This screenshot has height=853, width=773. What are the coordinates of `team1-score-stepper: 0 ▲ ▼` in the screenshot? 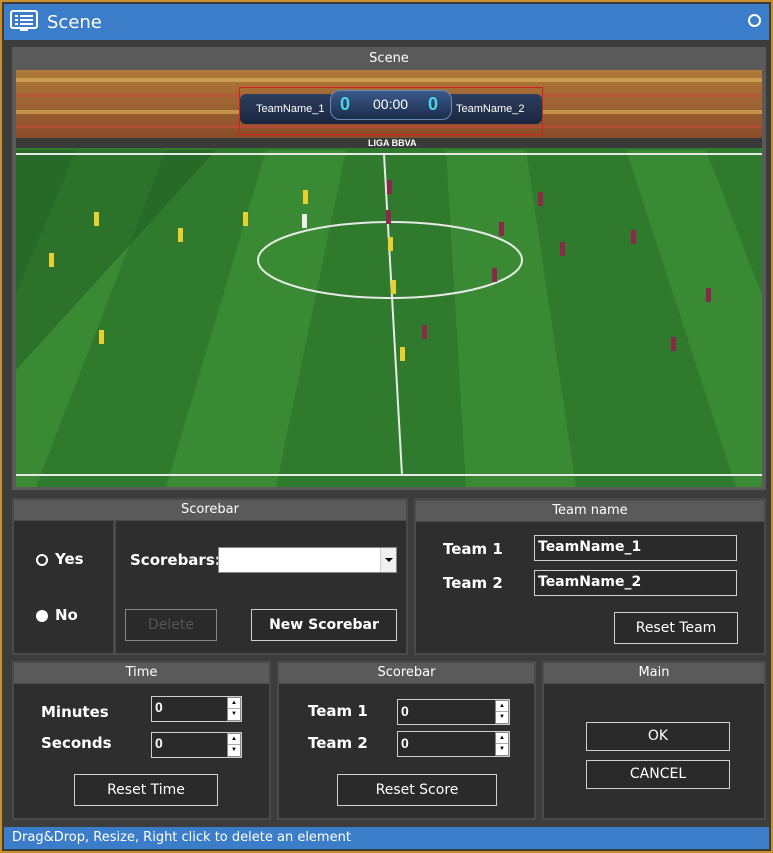 It's located at (453, 712).